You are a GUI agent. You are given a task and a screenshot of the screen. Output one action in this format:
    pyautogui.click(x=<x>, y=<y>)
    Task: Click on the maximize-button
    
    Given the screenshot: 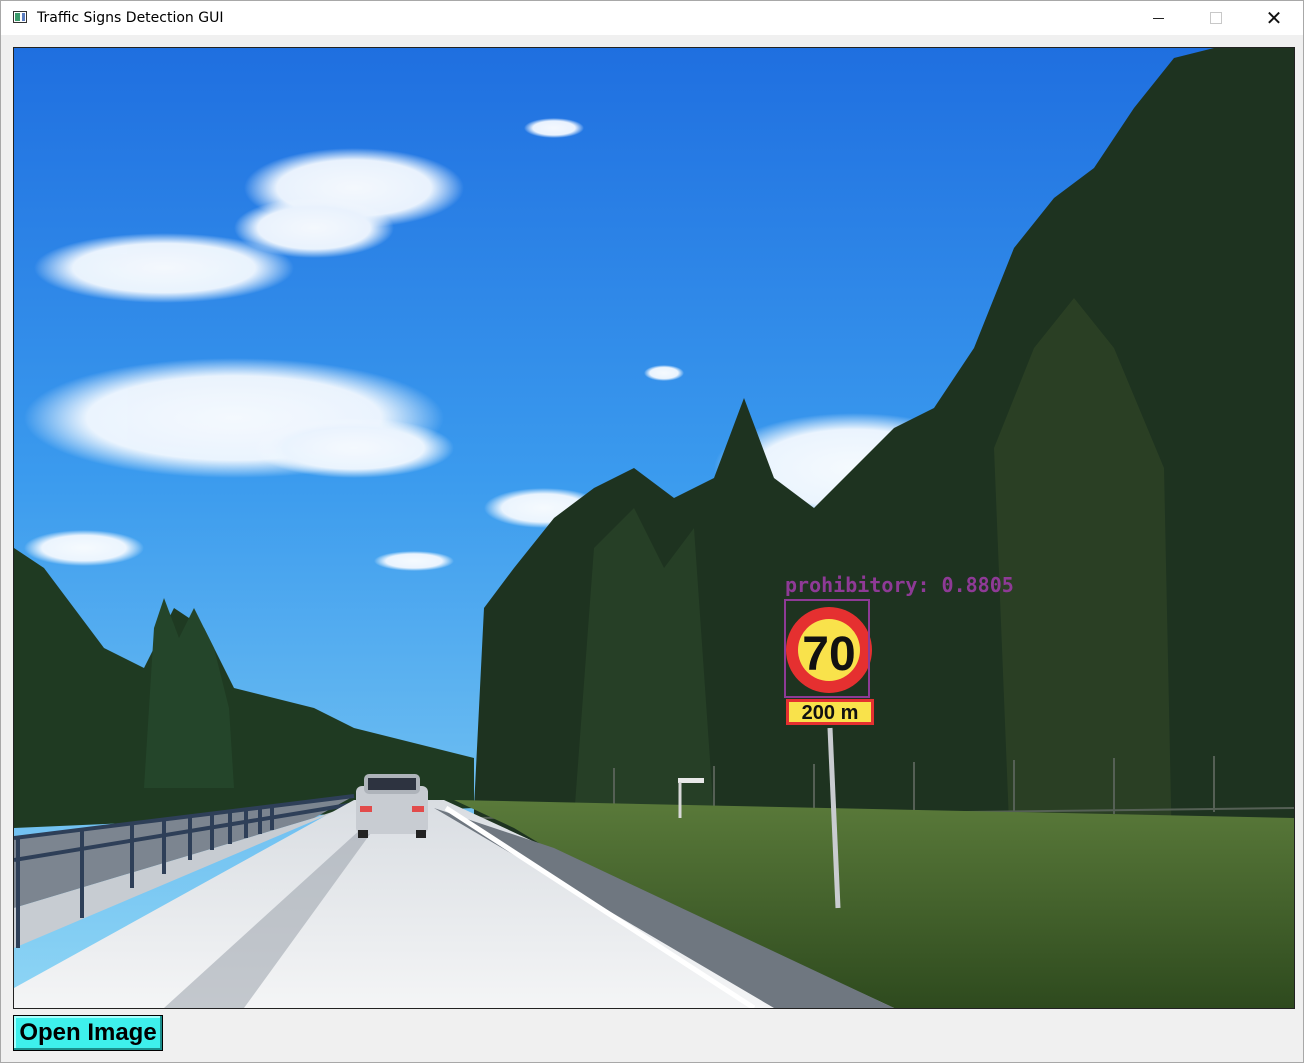 What is the action you would take?
    pyautogui.click(x=1216, y=18)
    